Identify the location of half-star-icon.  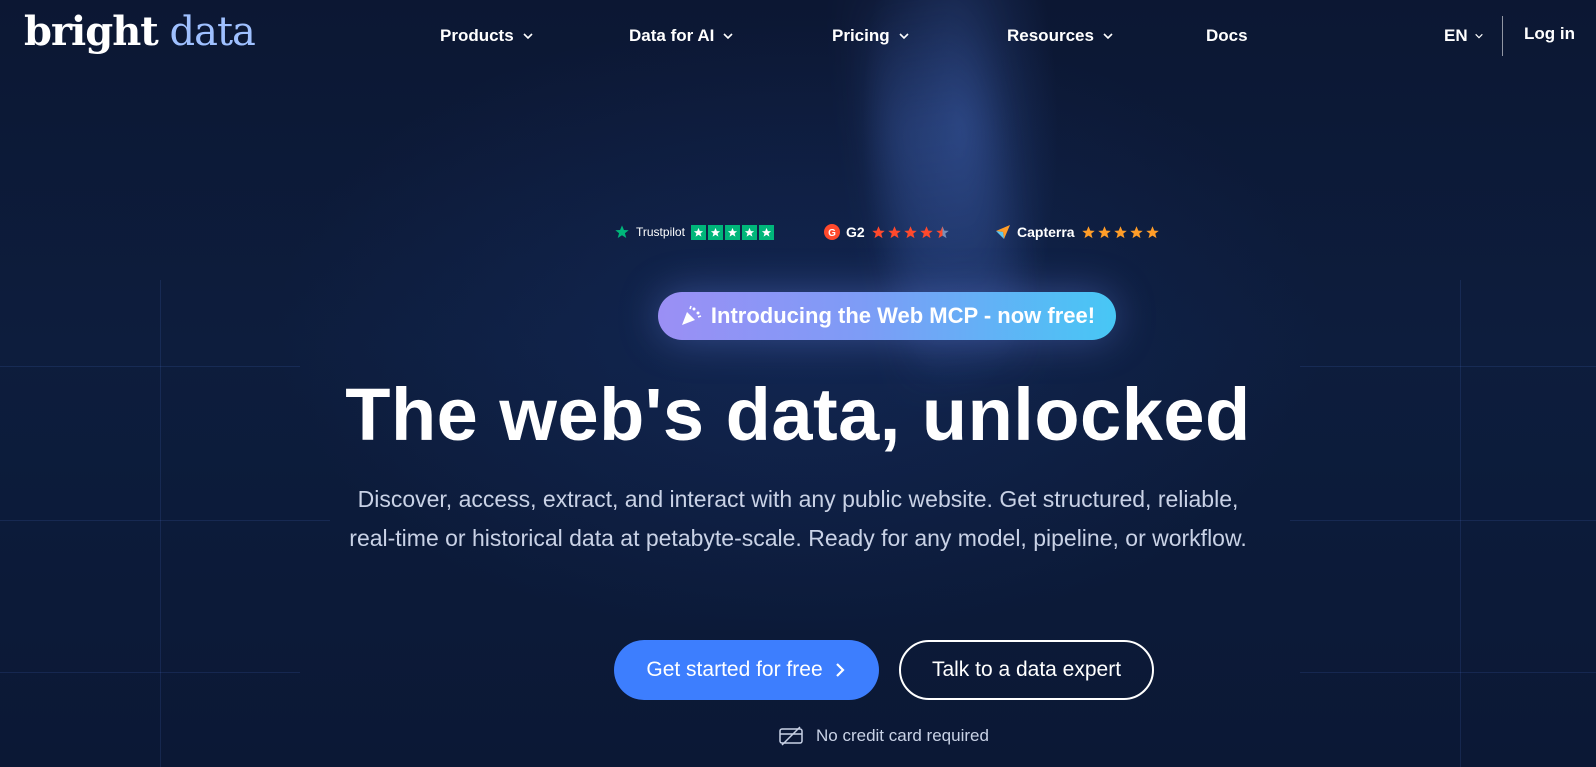
(942, 231).